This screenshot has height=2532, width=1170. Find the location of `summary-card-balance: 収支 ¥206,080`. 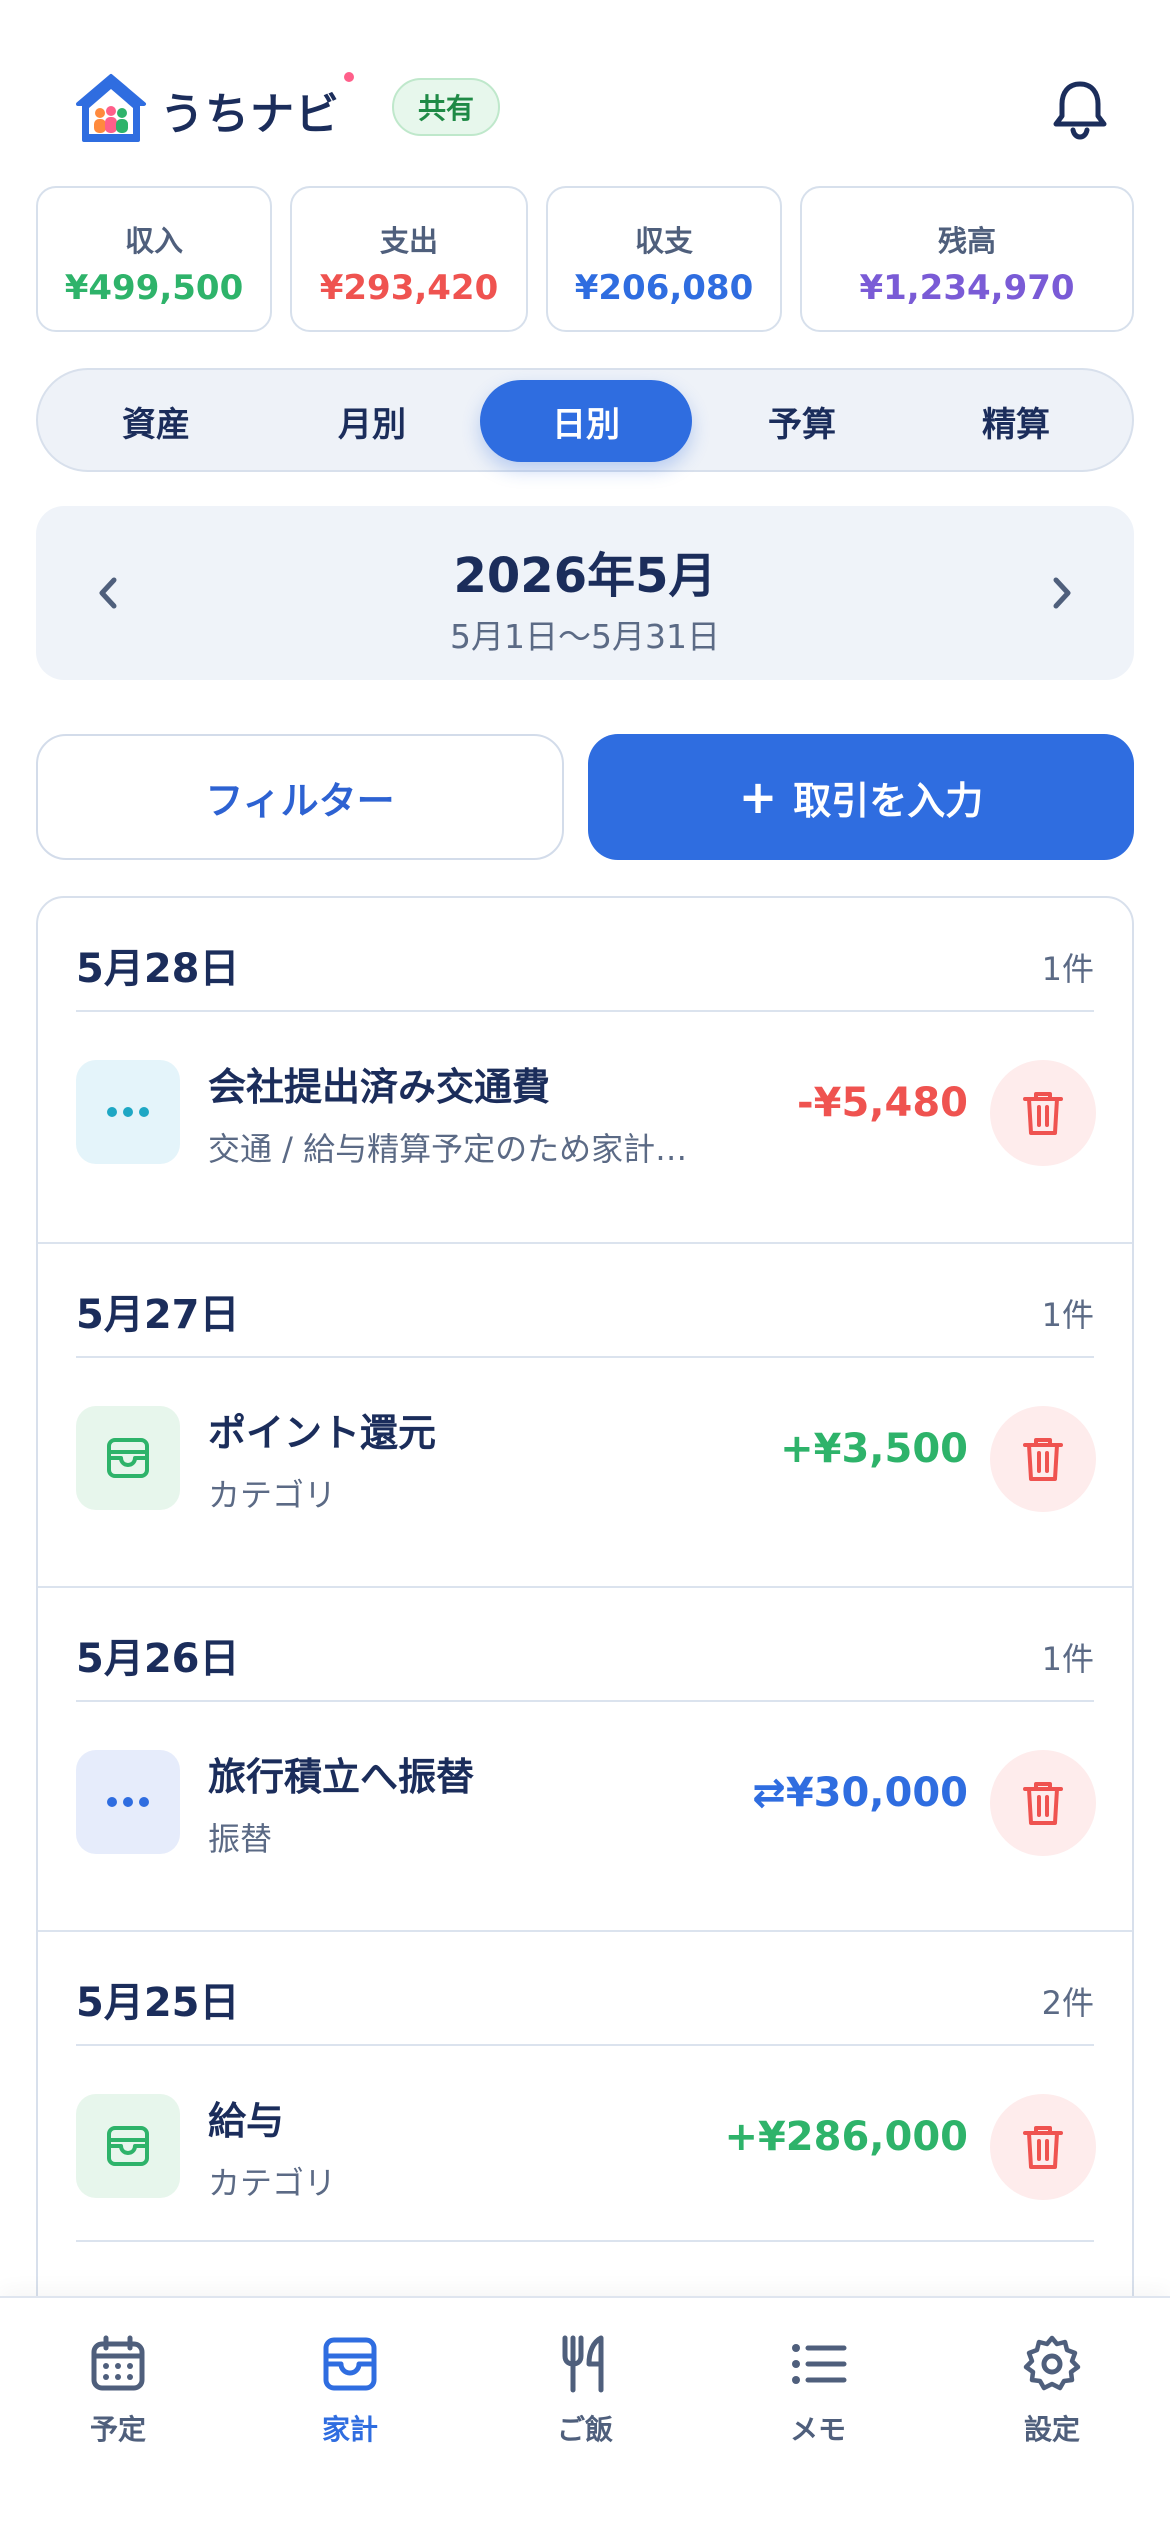

summary-card-balance: 収支 ¥206,080 is located at coordinates (664, 259).